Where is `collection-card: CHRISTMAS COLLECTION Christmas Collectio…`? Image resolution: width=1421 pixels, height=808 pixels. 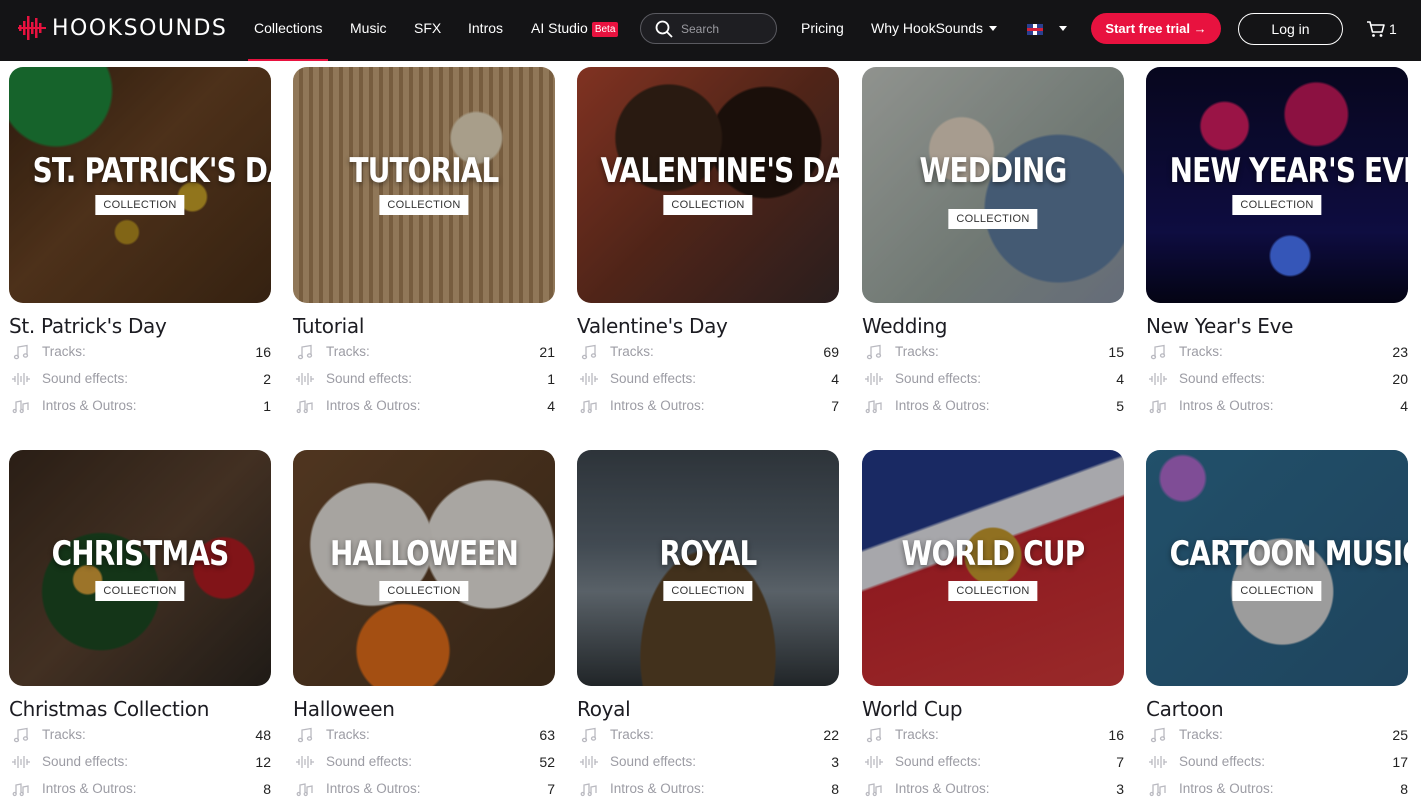
collection-card: CHRISTMAS COLLECTION Christmas Collectio… is located at coordinates (140, 626).